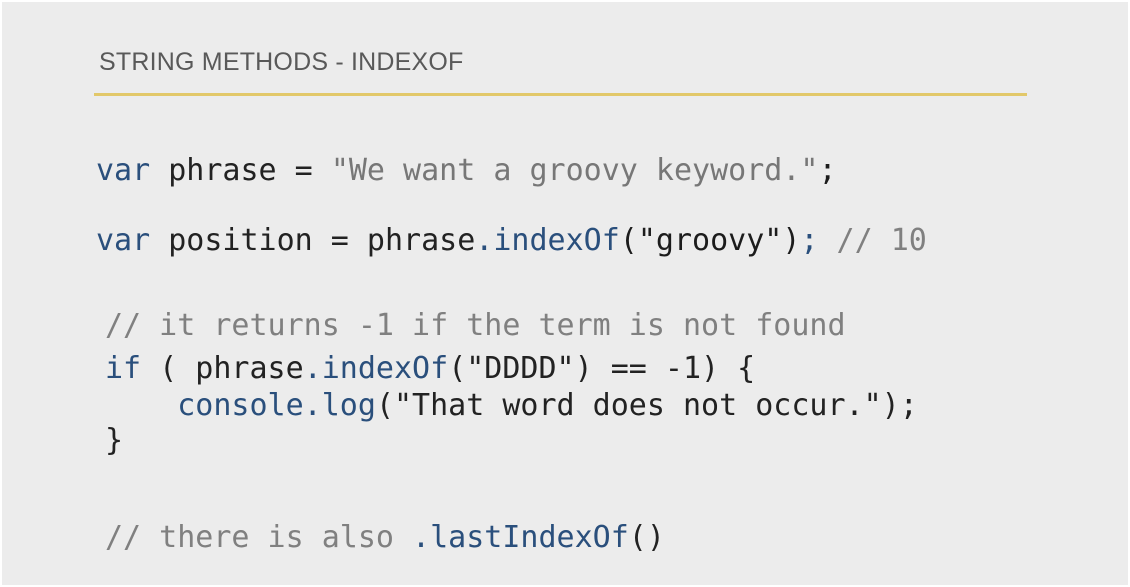 This screenshot has width=1130, height=587. What do you see at coordinates (222, 368) in the screenshot?
I see `code-text: ( phrase` at bounding box center [222, 368].